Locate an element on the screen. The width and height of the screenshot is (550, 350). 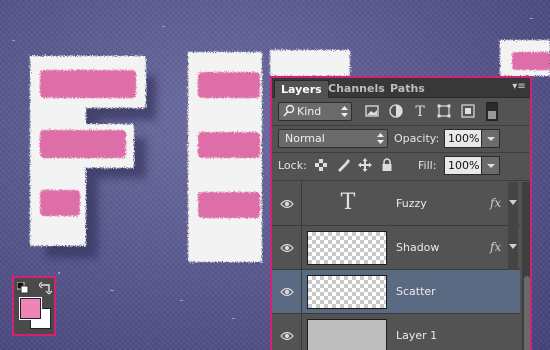
layer-row-layer-1: Layer 1 is located at coordinates (396, 332).